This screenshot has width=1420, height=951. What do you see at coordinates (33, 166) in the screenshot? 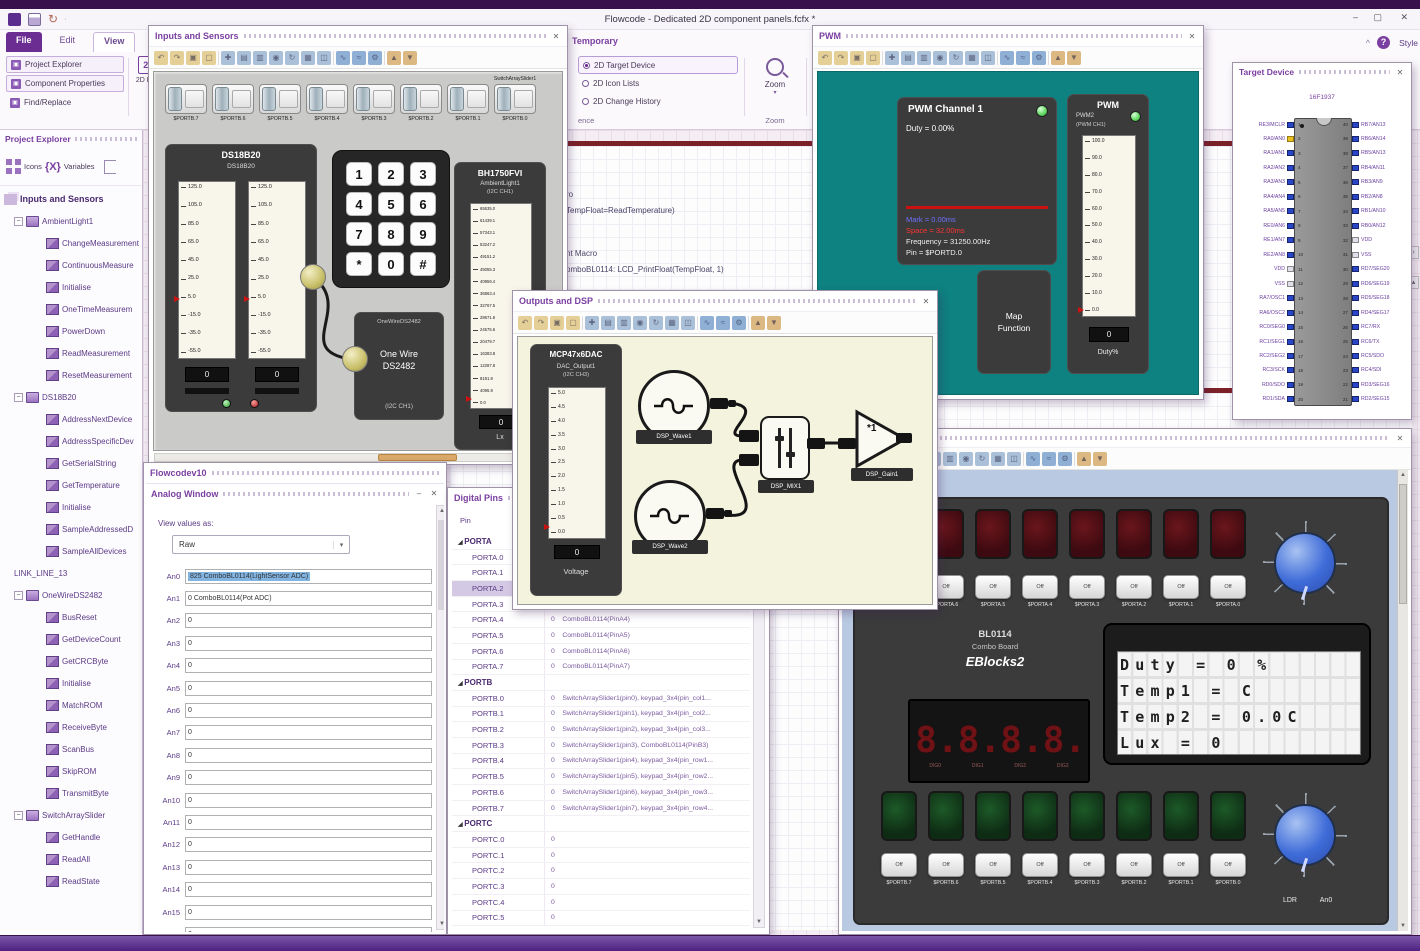
I see `icons-label: Icons` at bounding box center [33, 166].